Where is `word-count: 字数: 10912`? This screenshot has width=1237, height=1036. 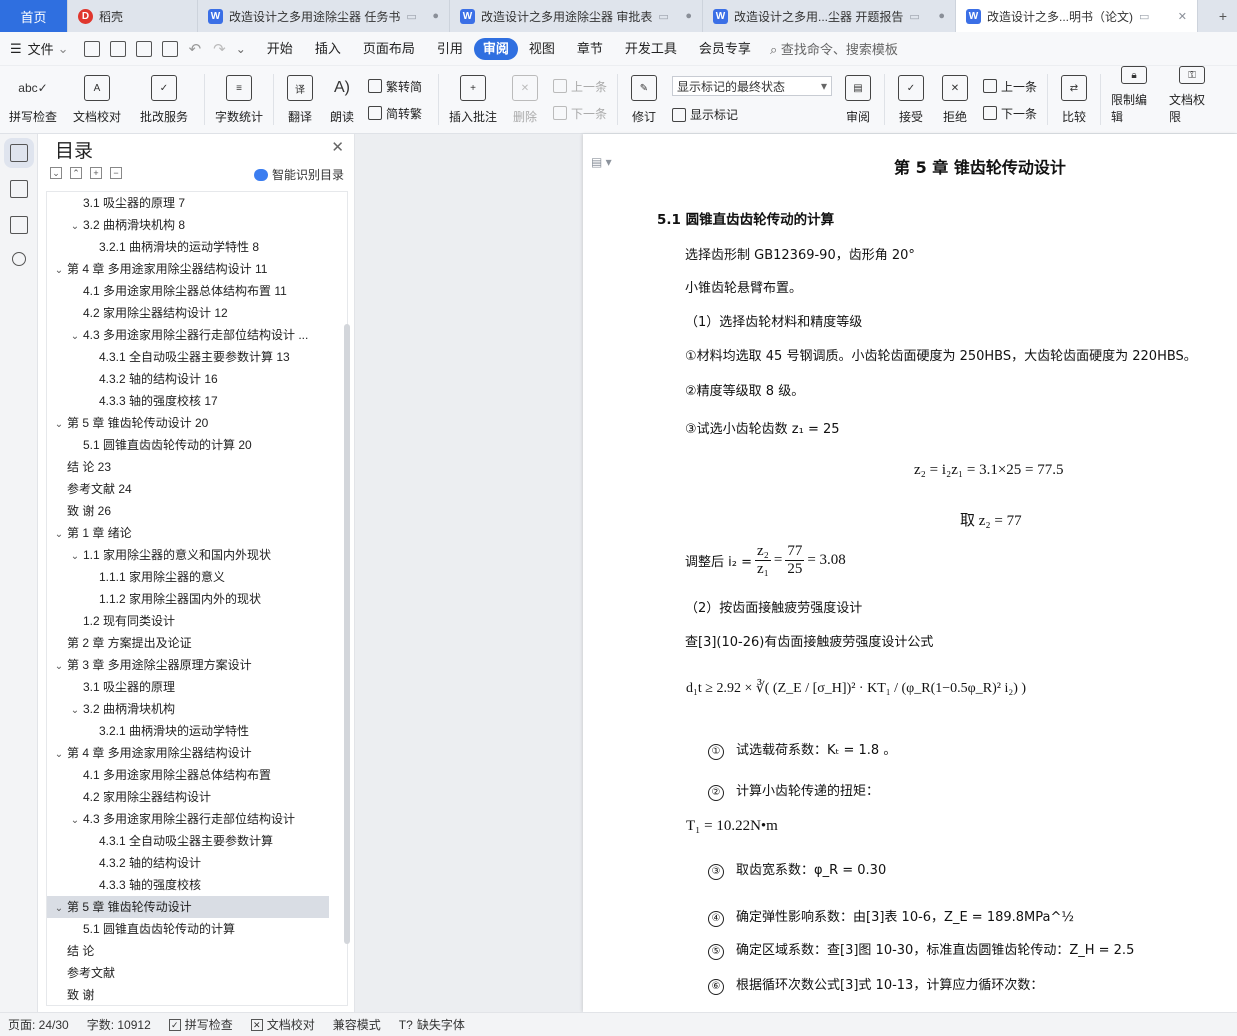
word-count: 字数: 10912 is located at coordinates (119, 1024).